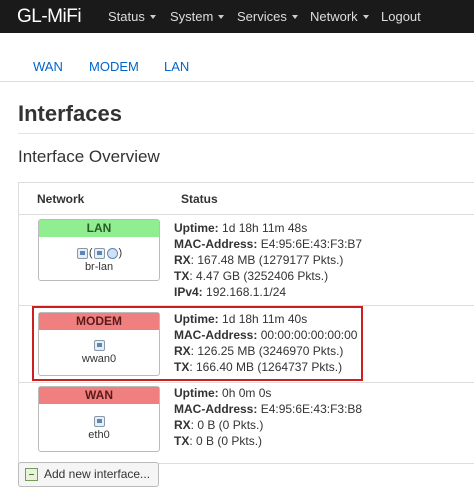 Image resolution: width=474 pixels, height=503 pixels. Describe the element at coordinates (188, 292) in the screenshot. I see `status-label: IPv4:` at that location.